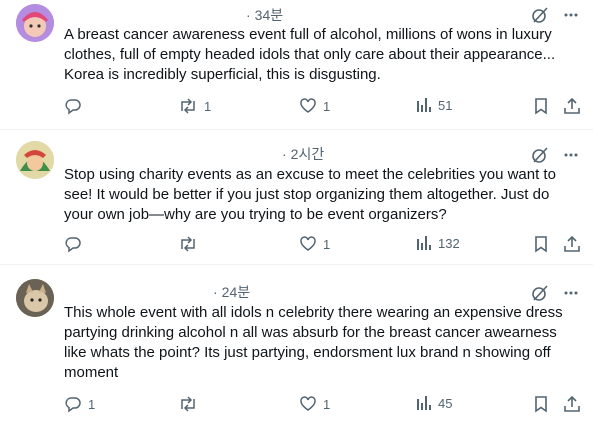  What do you see at coordinates (308, 154) in the screenshot?
I see `post-time: 2시간` at bounding box center [308, 154].